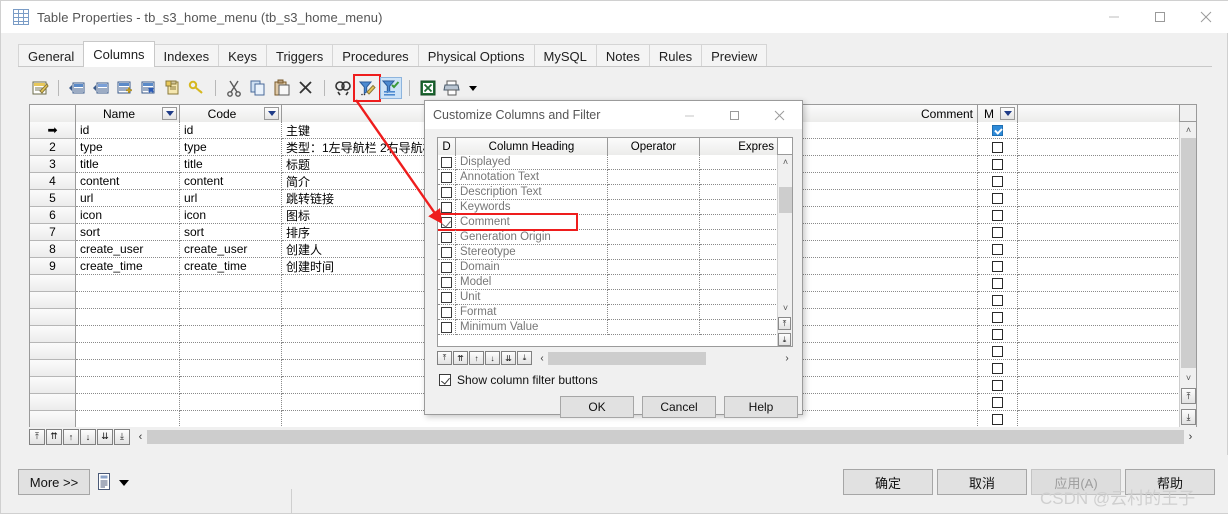 The height and width of the screenshot is (514, 1228). Describe the element at coordinates (128, 198) in the screenshot. I see `grid-cell-name: url` at that location.